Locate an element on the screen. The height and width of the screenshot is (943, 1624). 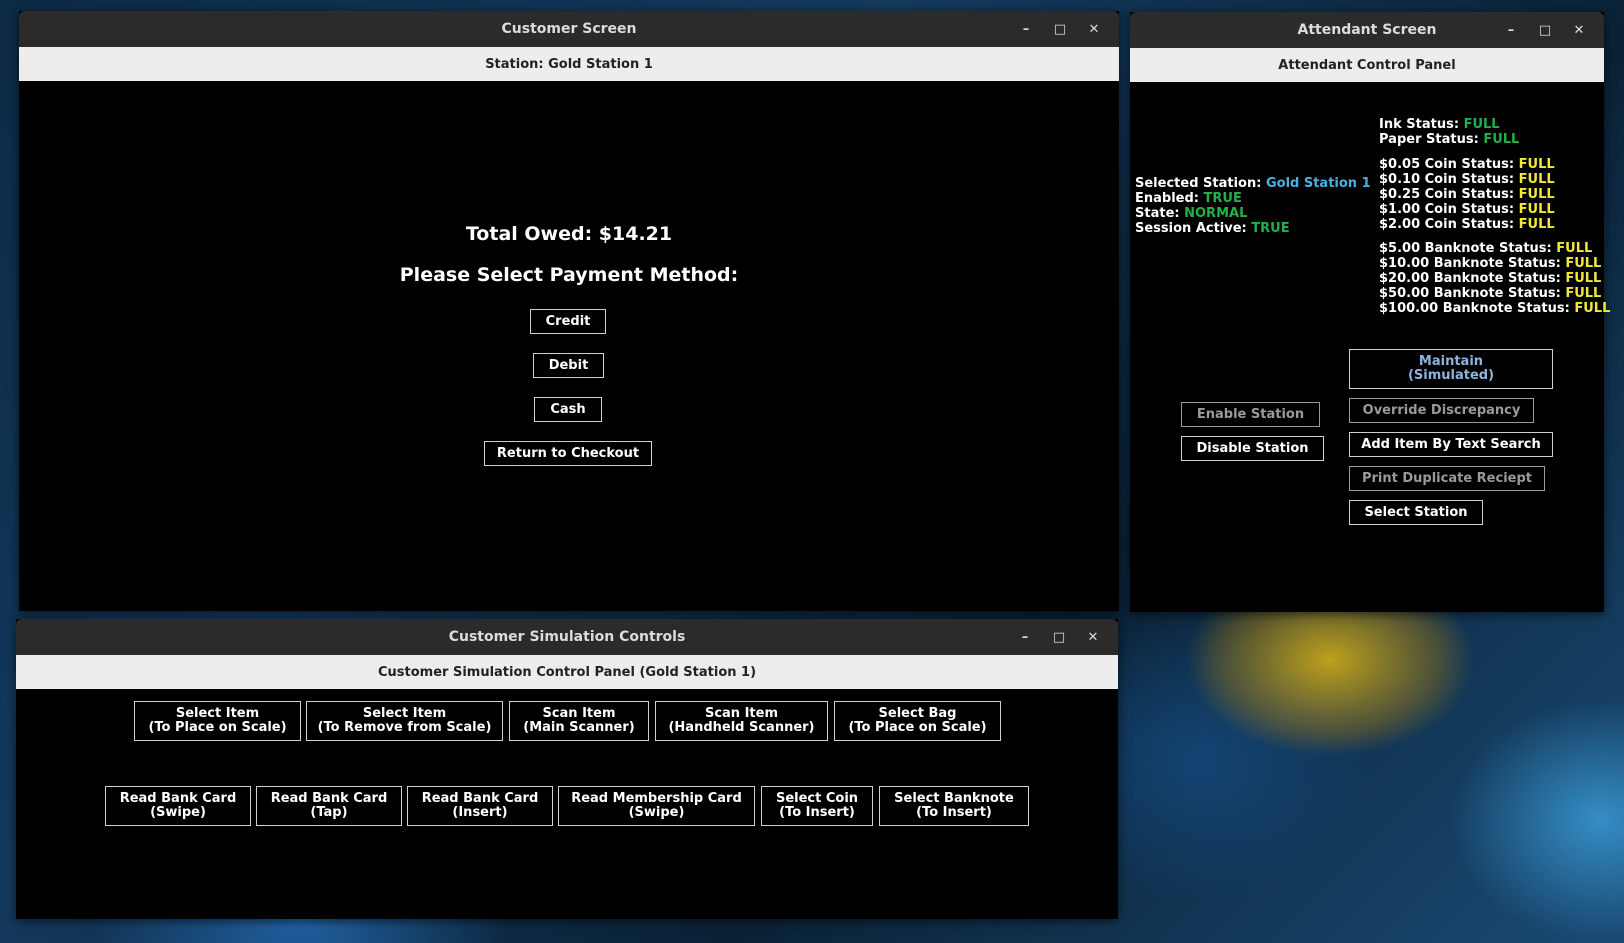
ink-status-label: Ink Status: is located at coordinates (1419, 124).